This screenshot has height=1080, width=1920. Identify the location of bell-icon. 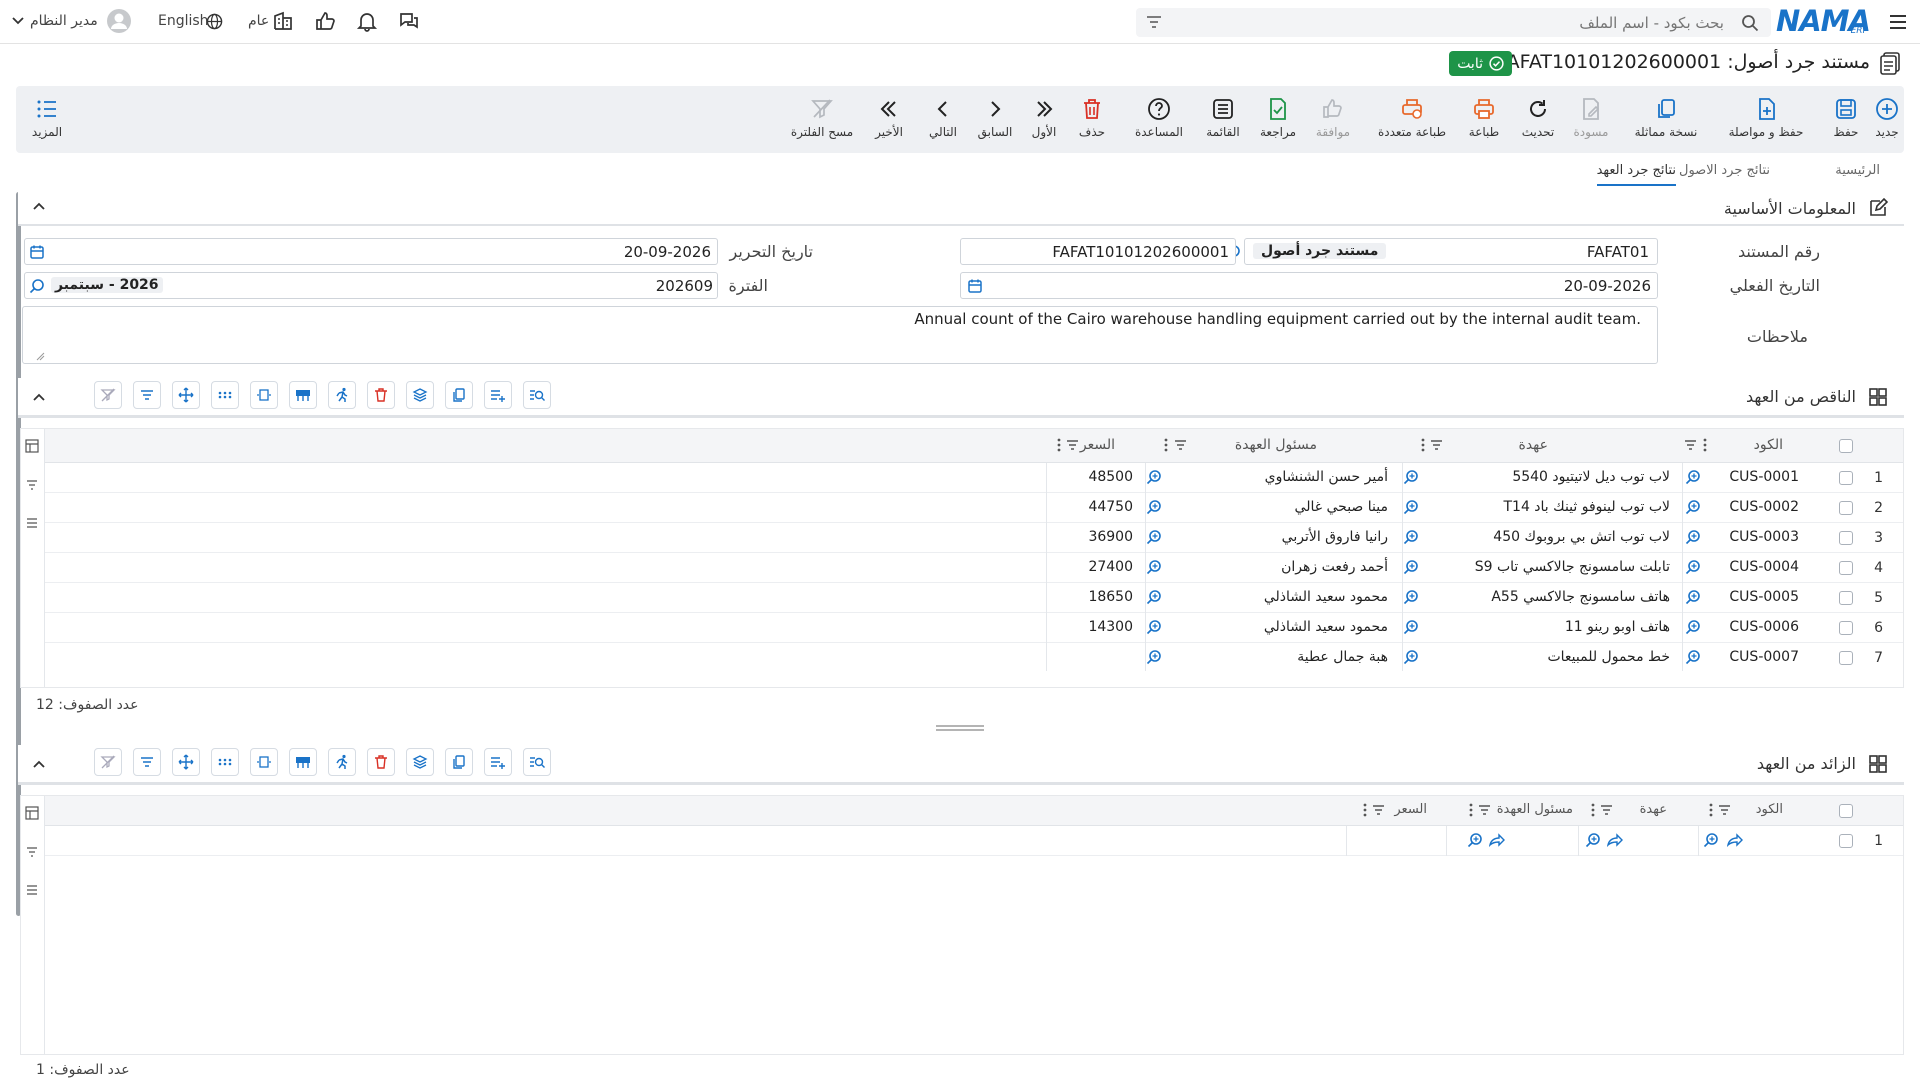
(367, 21).